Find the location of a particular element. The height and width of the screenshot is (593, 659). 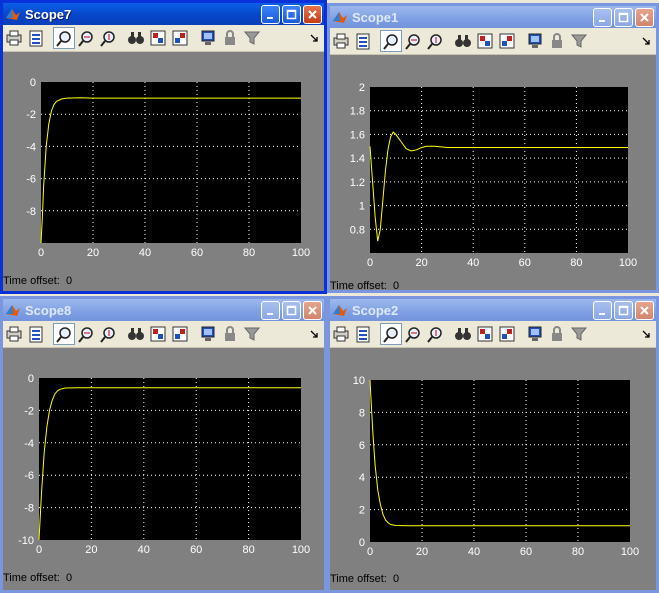

y-tick-label: 1.8 is located at coordinates (357, 112).